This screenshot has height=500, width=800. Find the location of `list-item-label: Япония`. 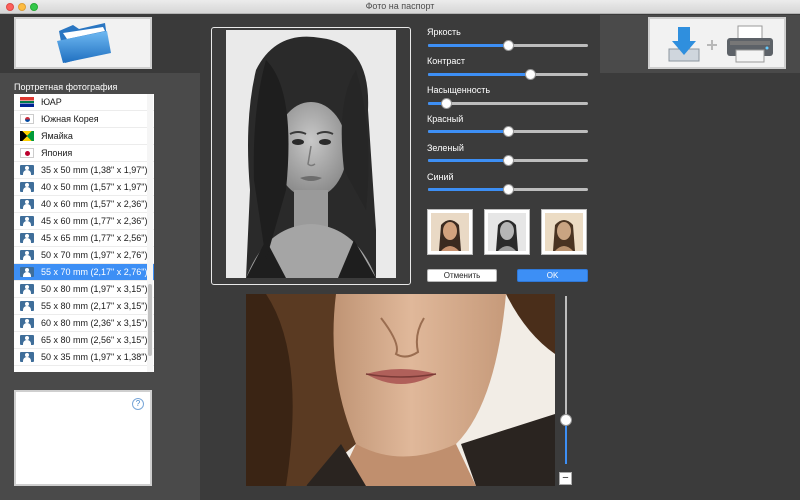

list-item-label: Япония is located at coordinates (57, 153).